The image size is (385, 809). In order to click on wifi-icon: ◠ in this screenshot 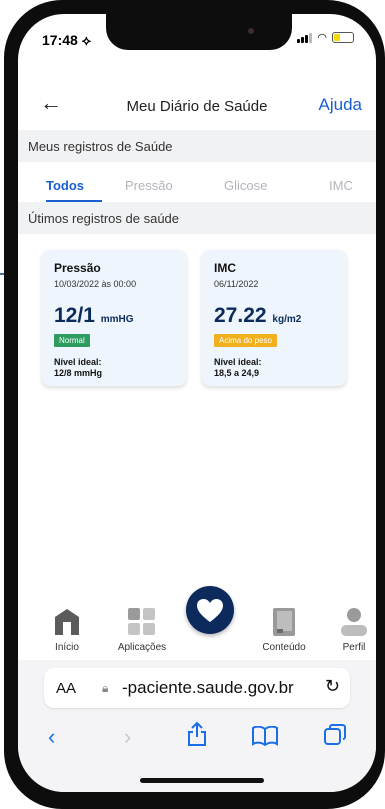, I will do `click(322, 37)`.